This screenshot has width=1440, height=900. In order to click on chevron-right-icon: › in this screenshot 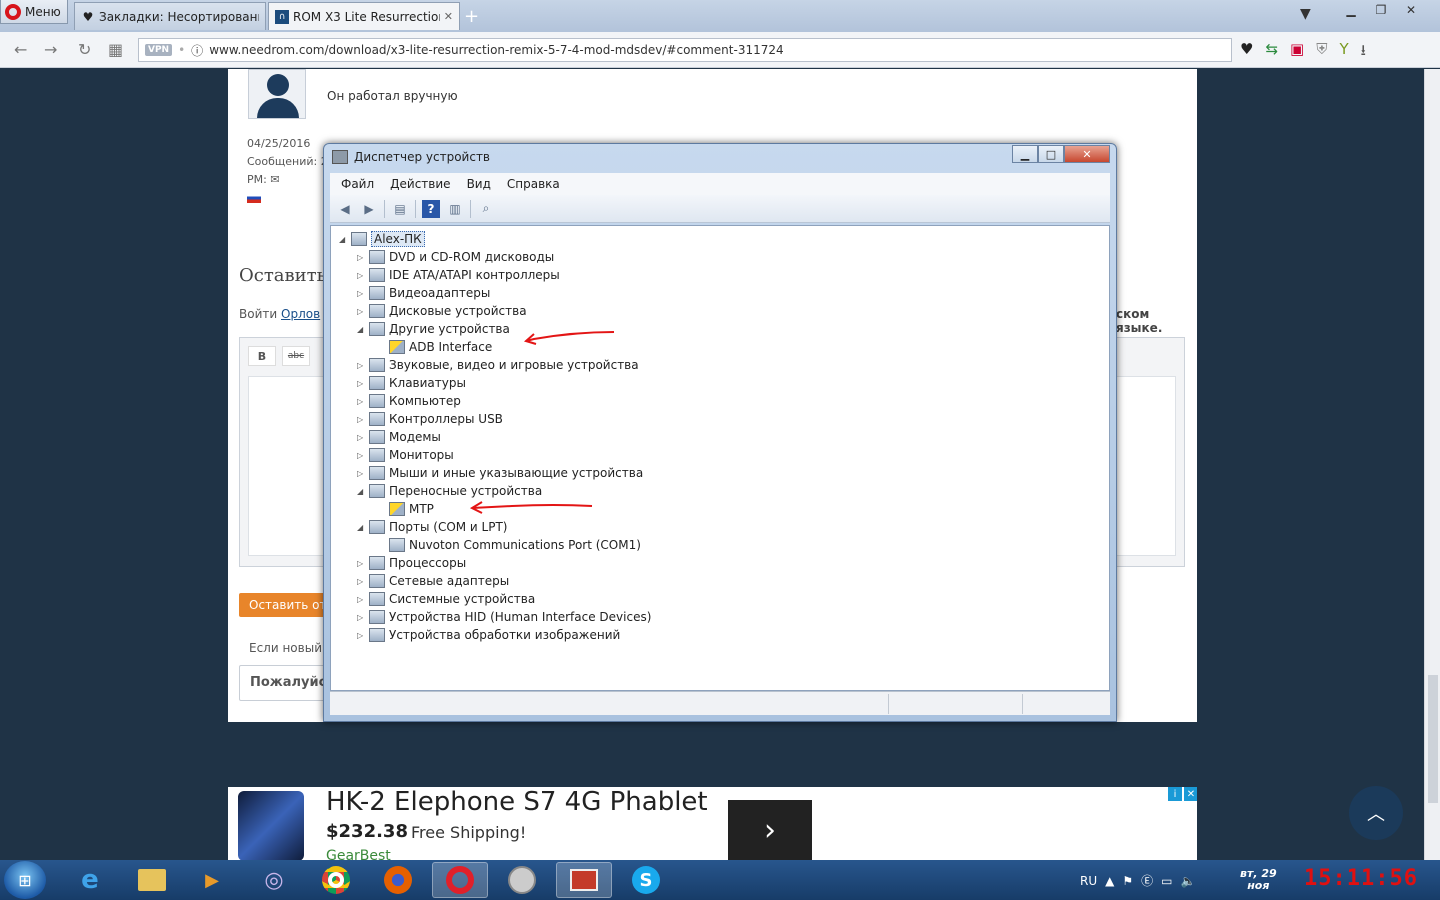, I will do `click(770, 830)`.